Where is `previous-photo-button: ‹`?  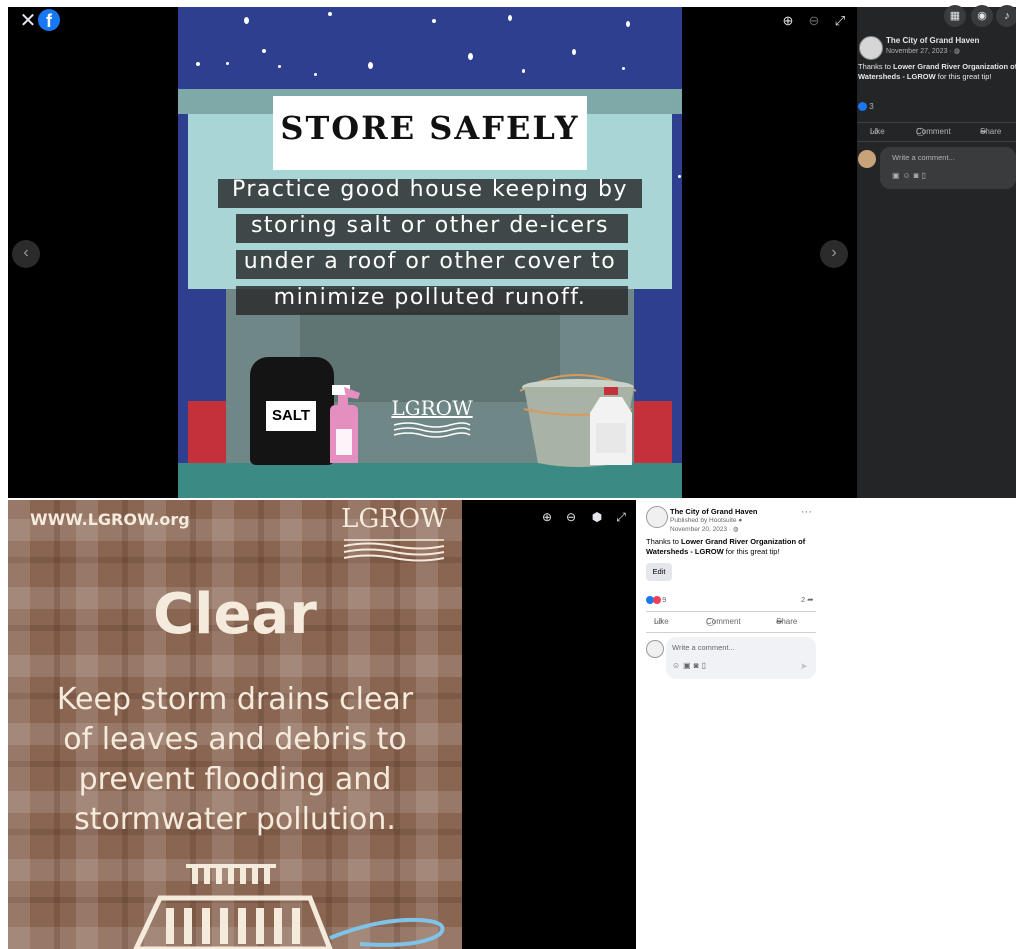
previous-photo-button: ‹ is located at coordinates (26, 254).